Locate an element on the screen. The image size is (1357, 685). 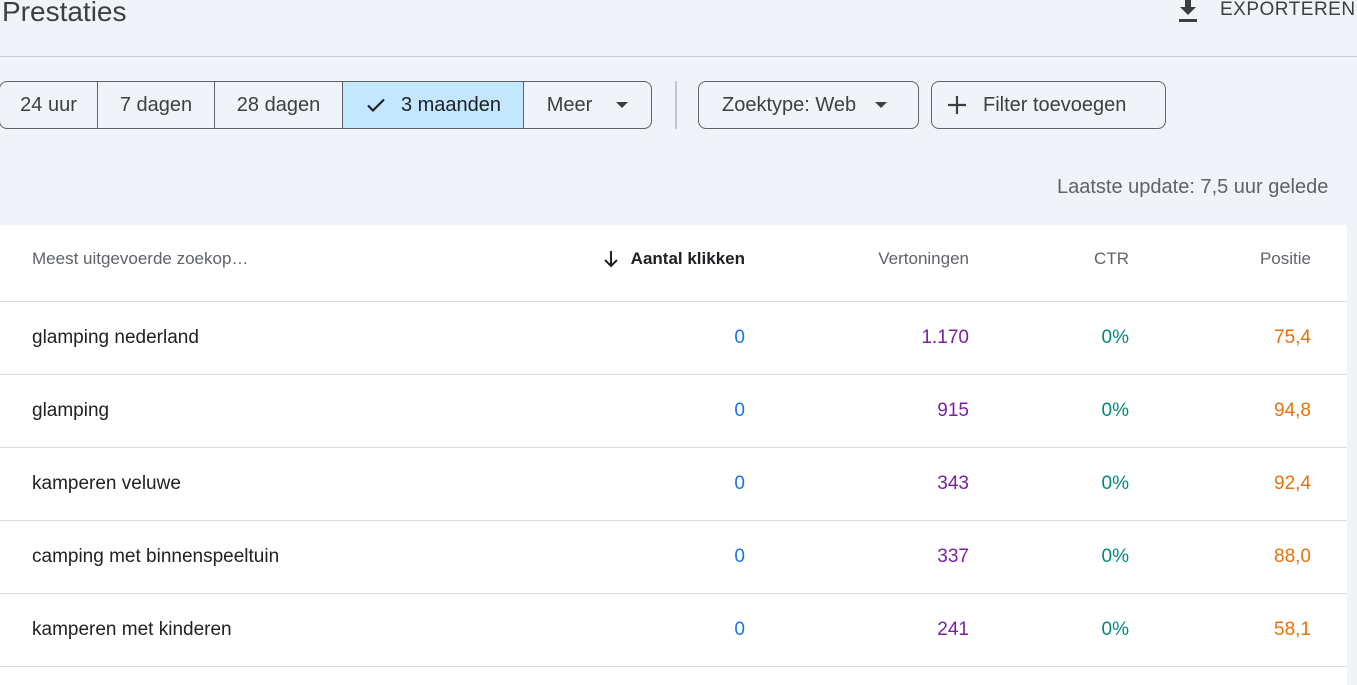
add-filter-label: Filter toevoegen is located at coordinates (1055, 104).